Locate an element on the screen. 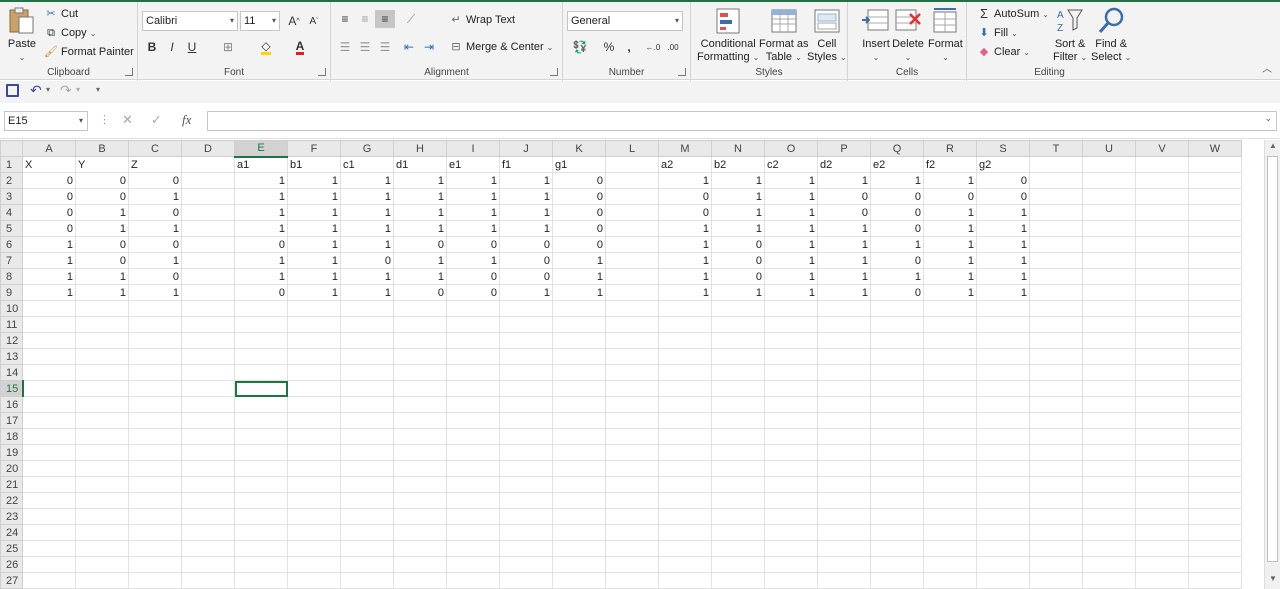  cell-p3: 0 is located at coordinates (844, 196).